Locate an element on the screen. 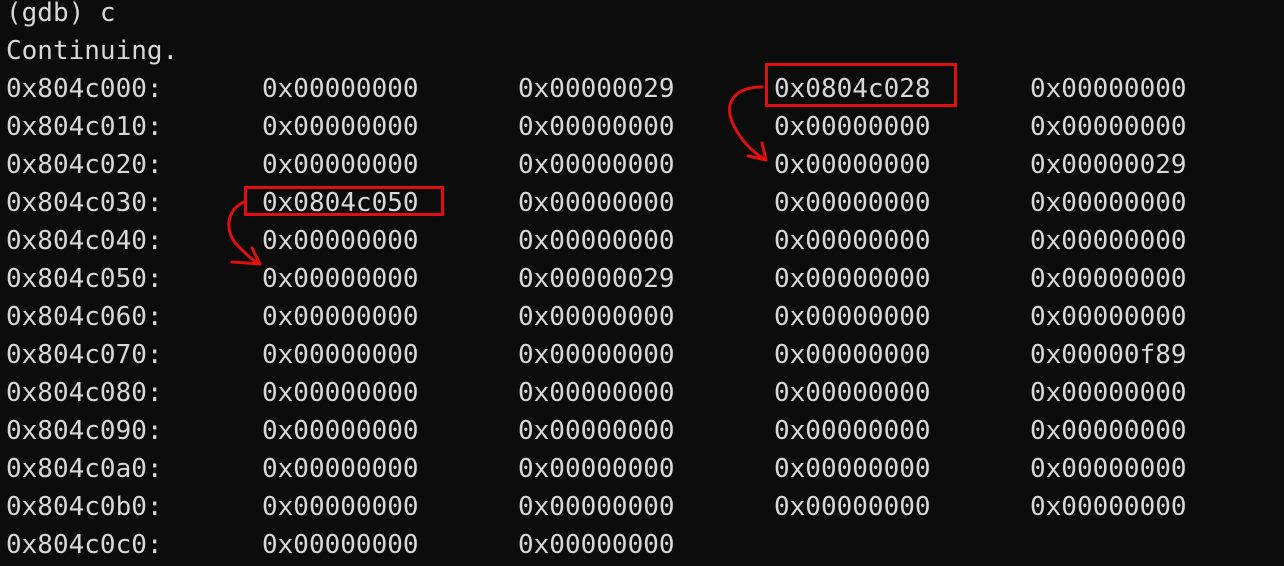 The height and width of the screenshot is (566, 1284). memory-row: 0x804c0c0: 0x00000000 0x00000000 is located at coordinates (642, 545).